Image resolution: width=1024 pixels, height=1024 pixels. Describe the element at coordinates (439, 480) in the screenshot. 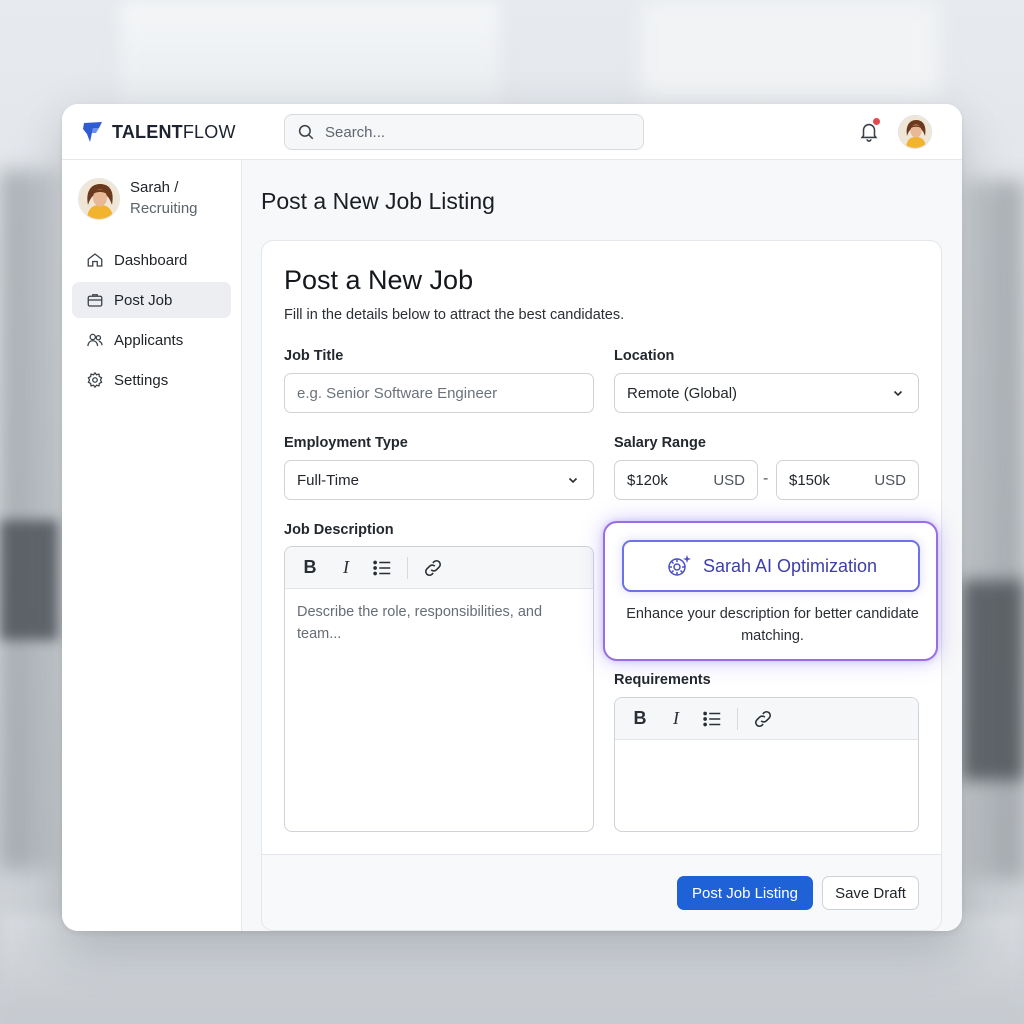

I see `employment-type-select: Full-Time` at that location.